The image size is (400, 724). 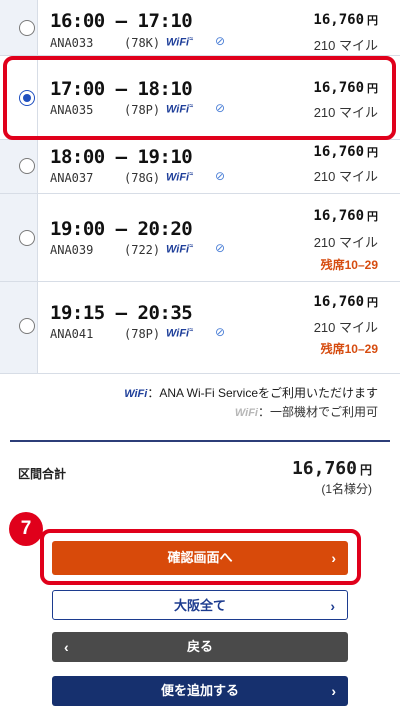 I want to click on back-button: ‹ 戻る, so click(x=200, y=647).